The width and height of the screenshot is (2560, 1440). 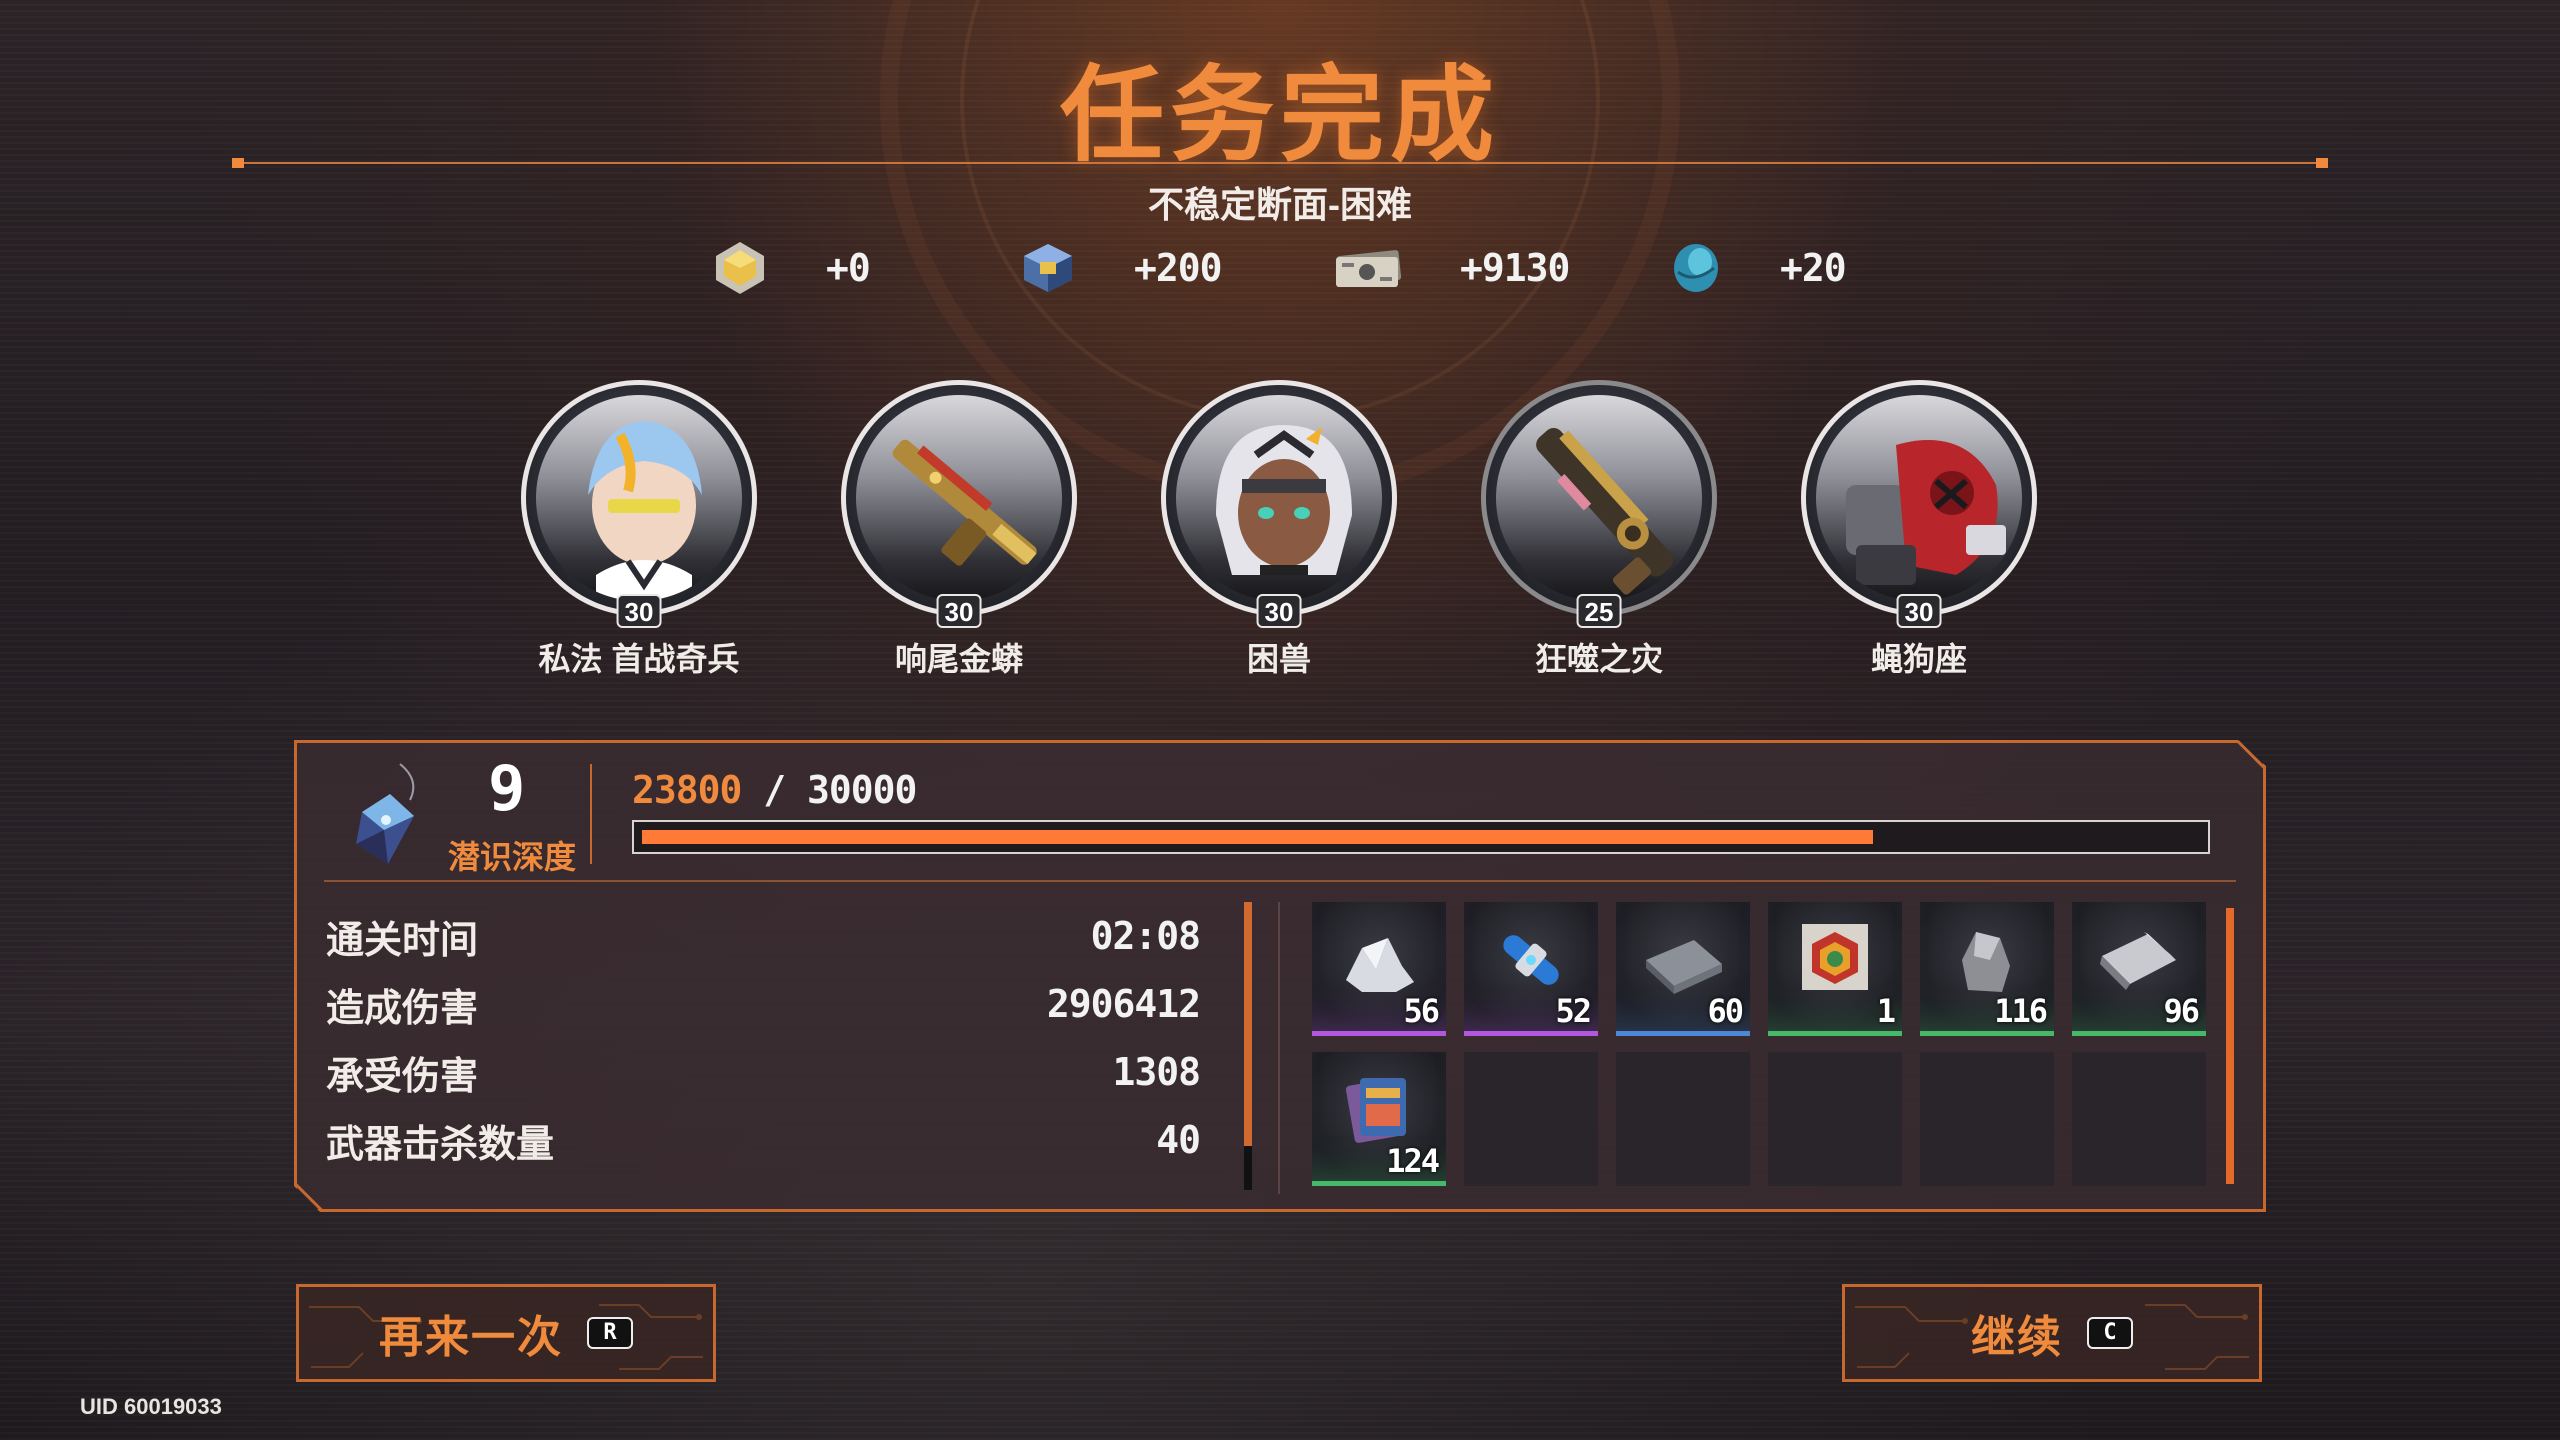 I want to click on stat-row: 武器击杀数量 40, so click(x=763, y=1140).